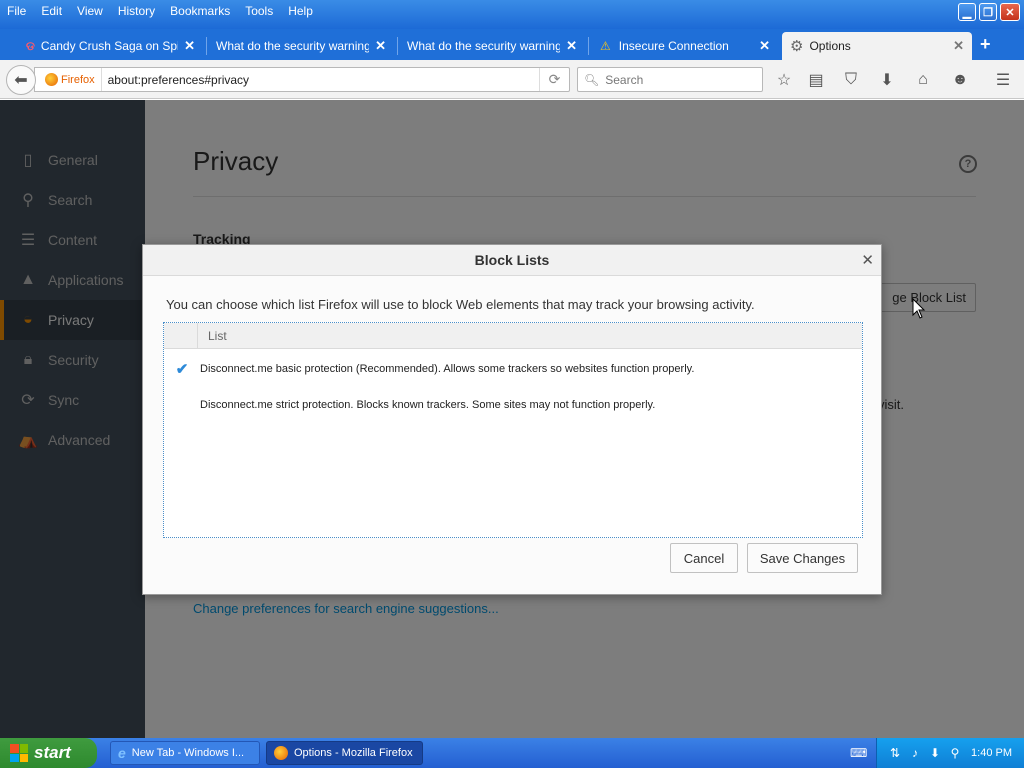 The width and height of the screenshot is (1024, 768). Describe the element at coordinates (816, 80) in the screenshot. I see `reading-list-icon: ▤` at that location.